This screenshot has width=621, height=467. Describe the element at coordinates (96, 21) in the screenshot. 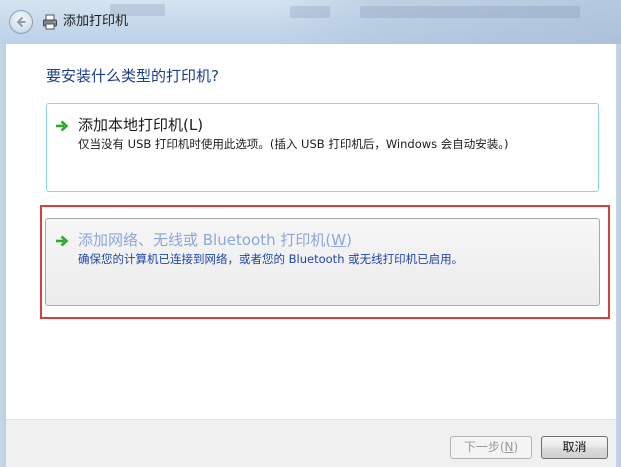

I see `window-title: 添加打印机` at that location.